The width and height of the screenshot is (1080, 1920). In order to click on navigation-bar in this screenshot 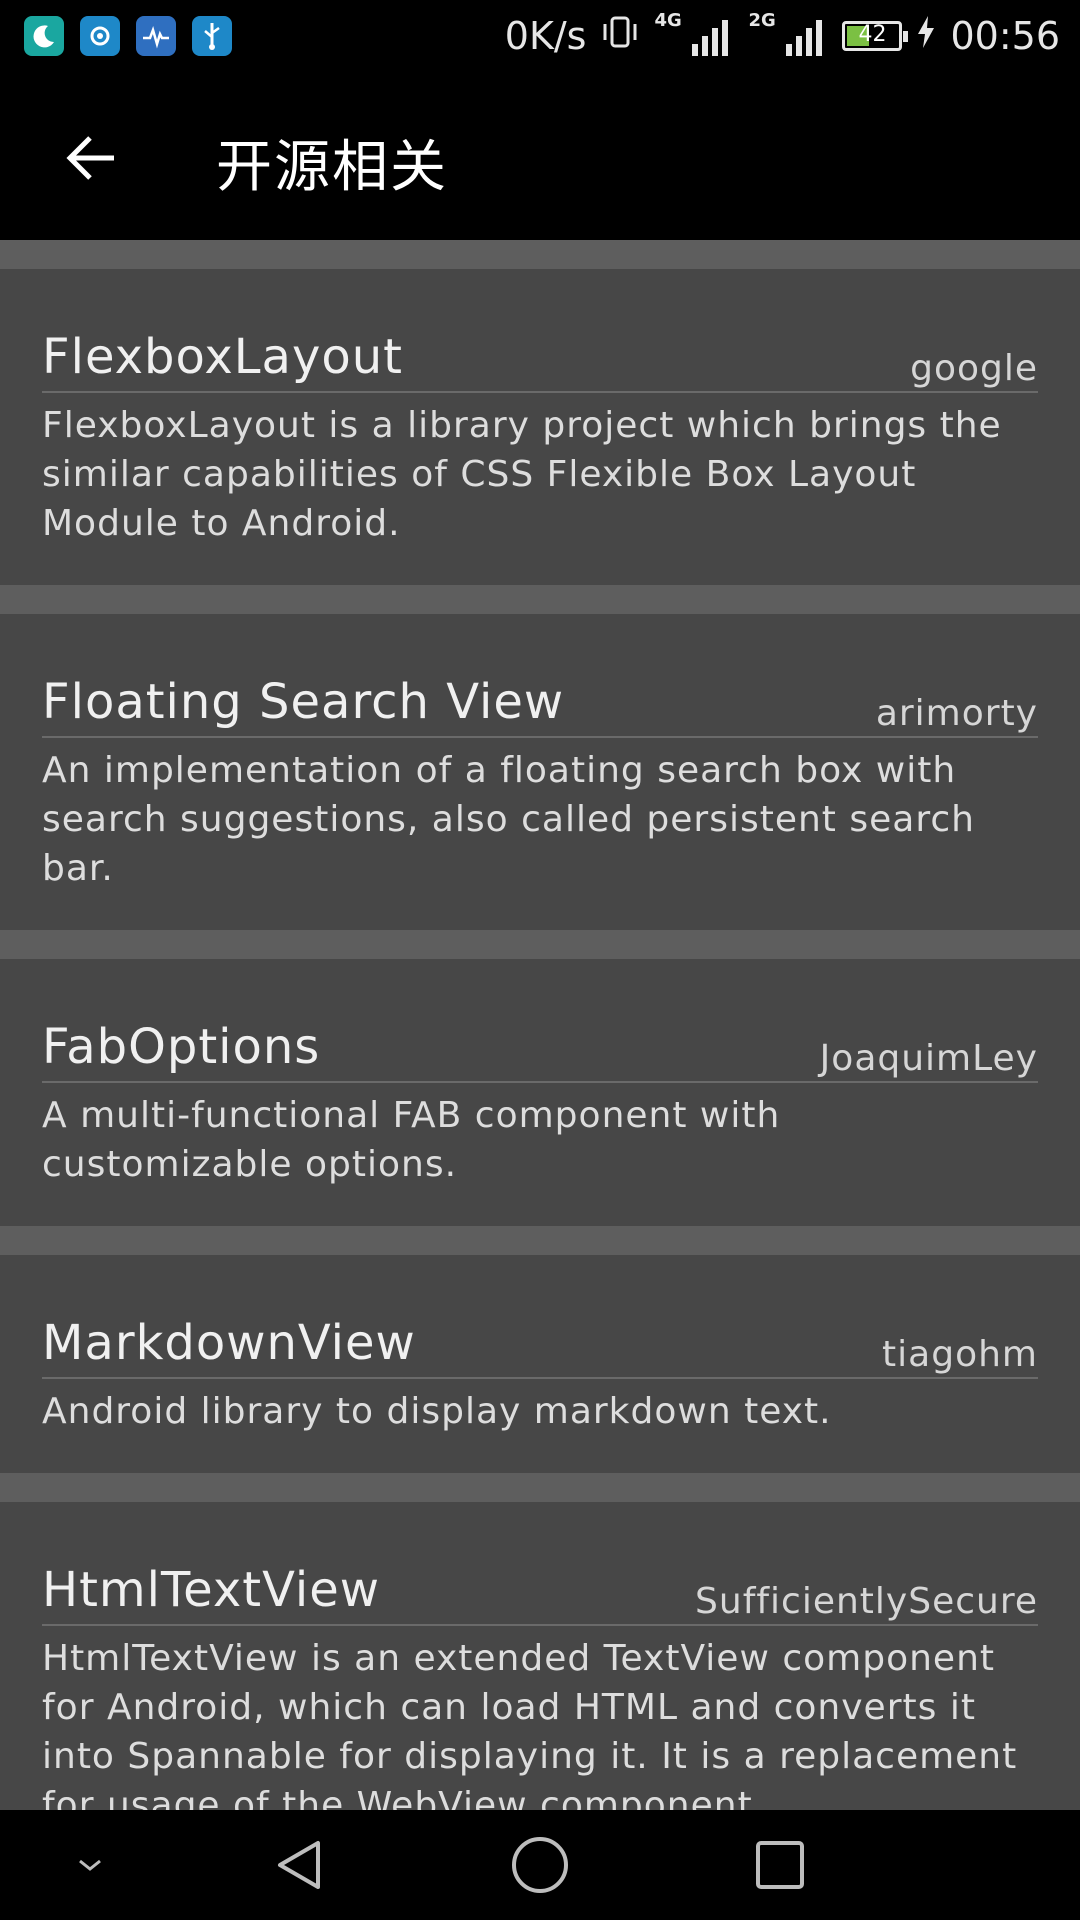, I will do `click(540, 1865)`.